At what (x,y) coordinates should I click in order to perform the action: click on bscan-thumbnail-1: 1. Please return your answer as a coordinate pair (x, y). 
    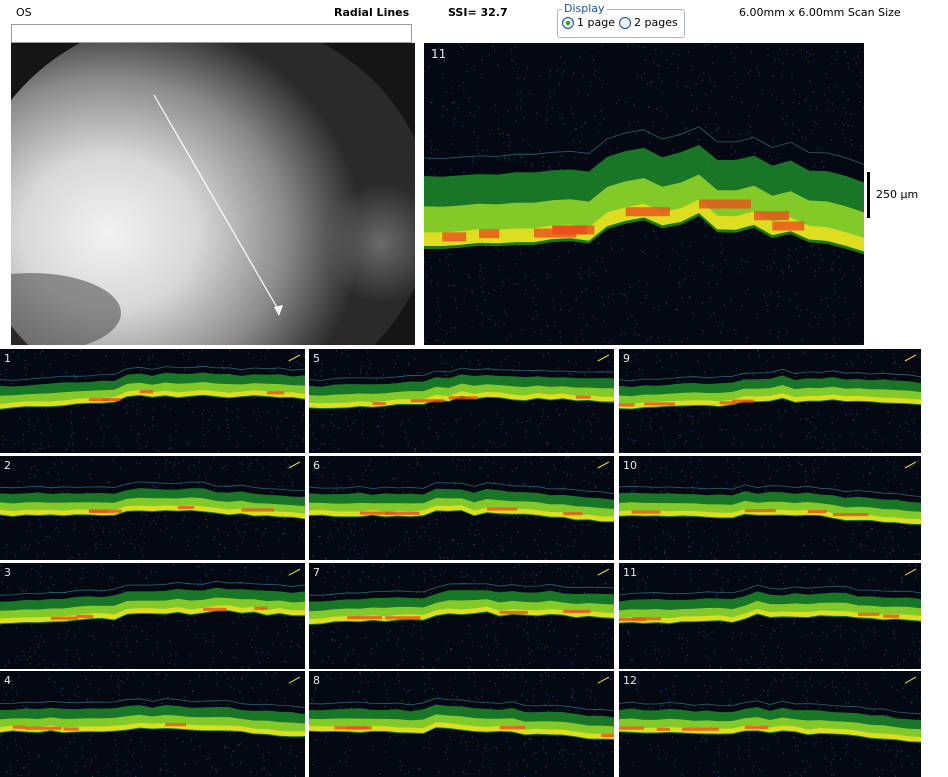
    Looking at the image, I should click on (152, 401).